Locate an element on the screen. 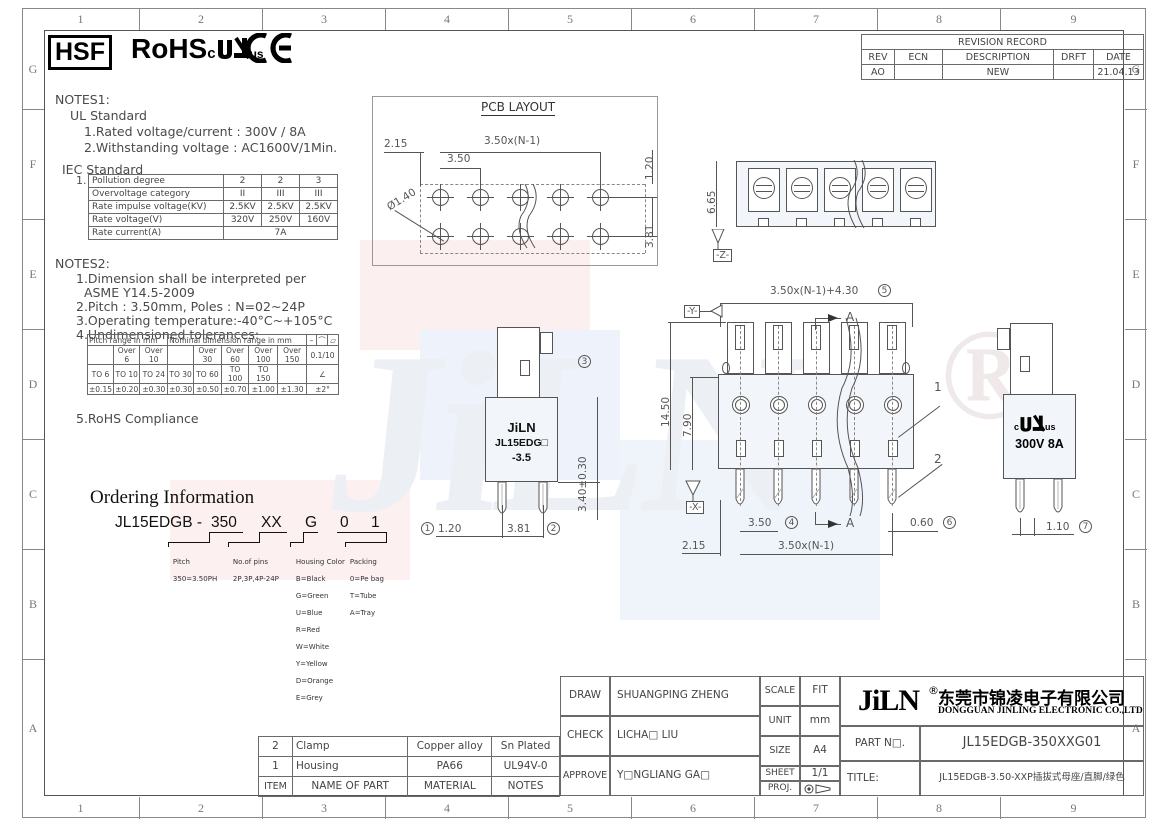 The image size is (1169, 827). bom-item: 2 is located at coordinates (275, 746).